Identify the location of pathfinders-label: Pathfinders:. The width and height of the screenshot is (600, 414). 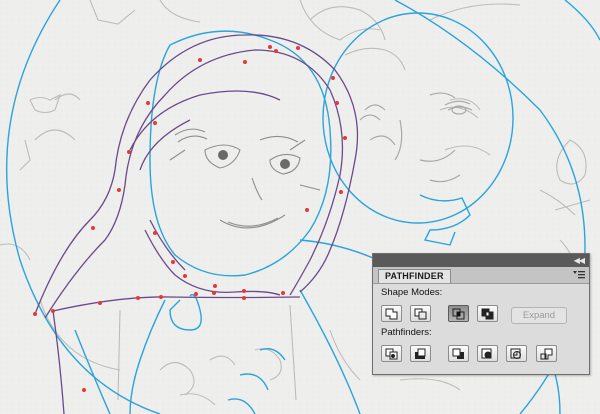
(406, 332).